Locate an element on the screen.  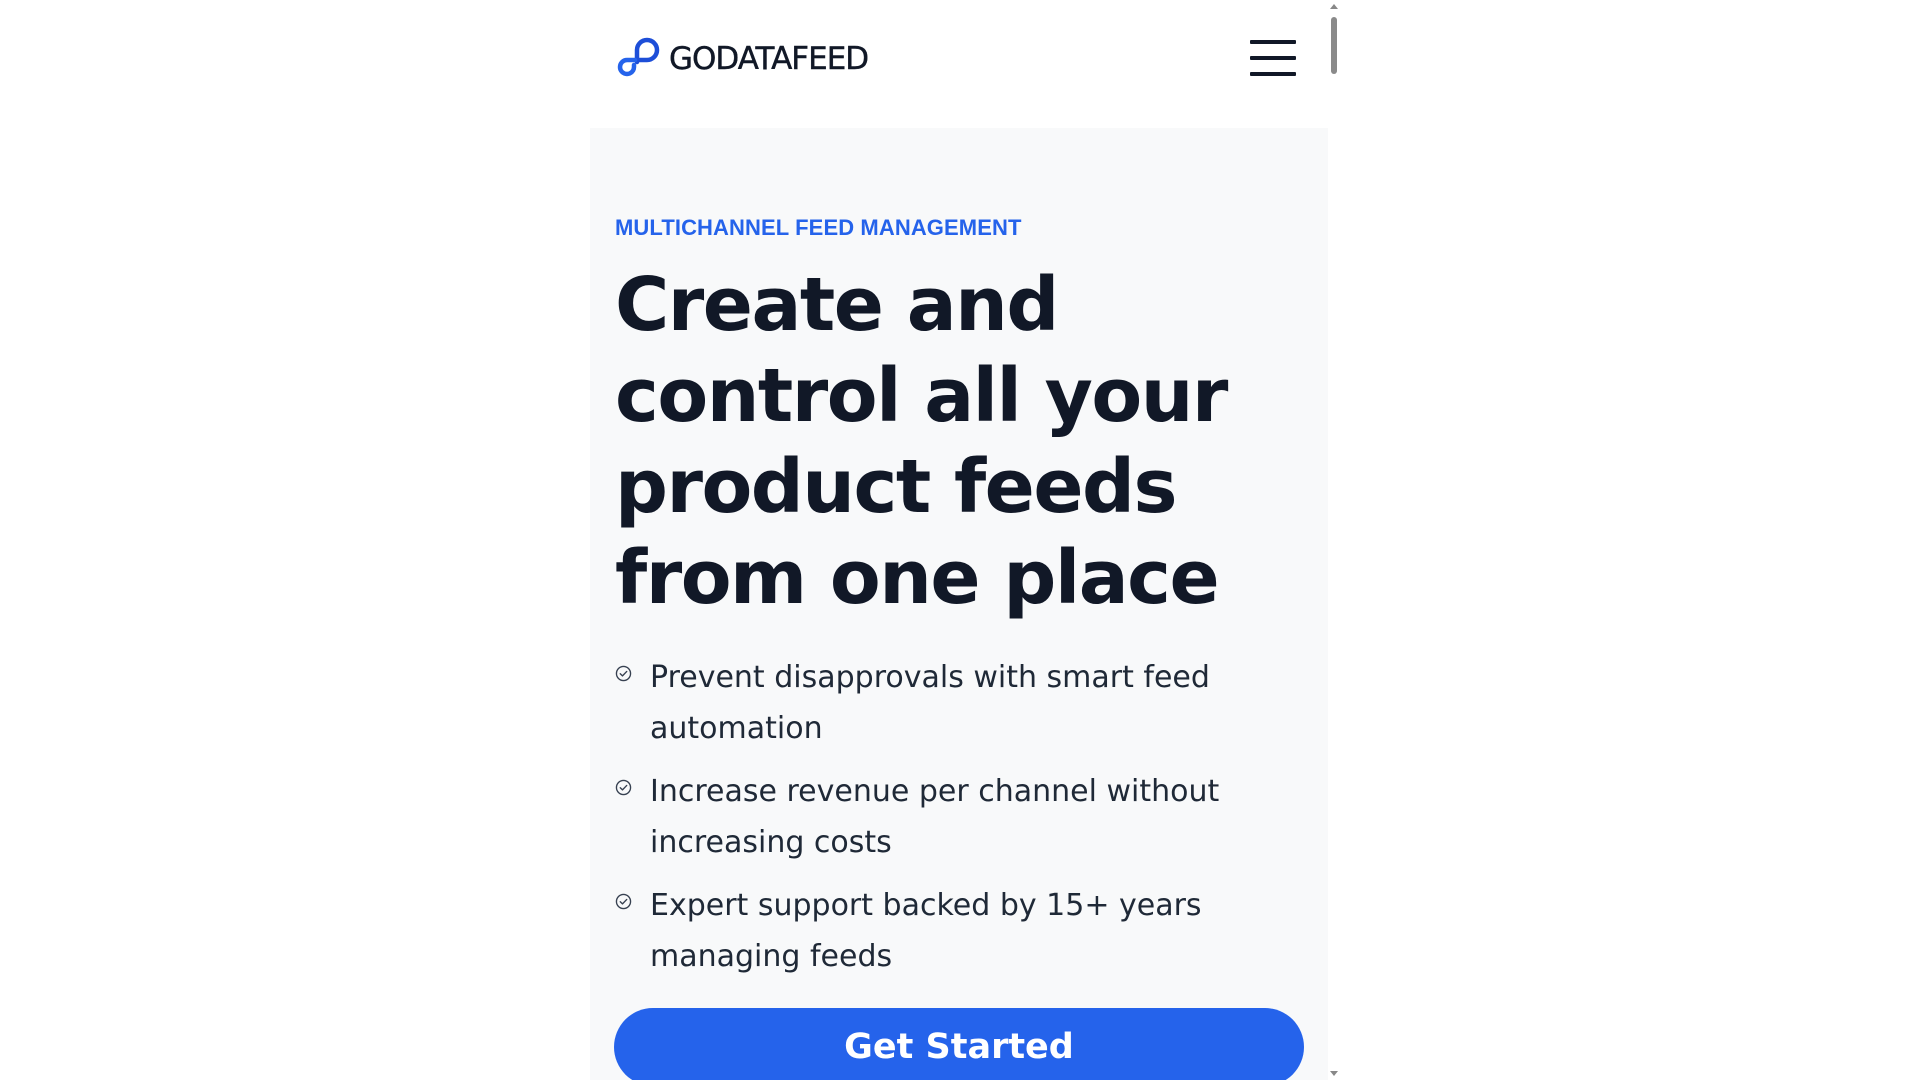
hamburger-menu-icon is located at coordinates (1273, 42).